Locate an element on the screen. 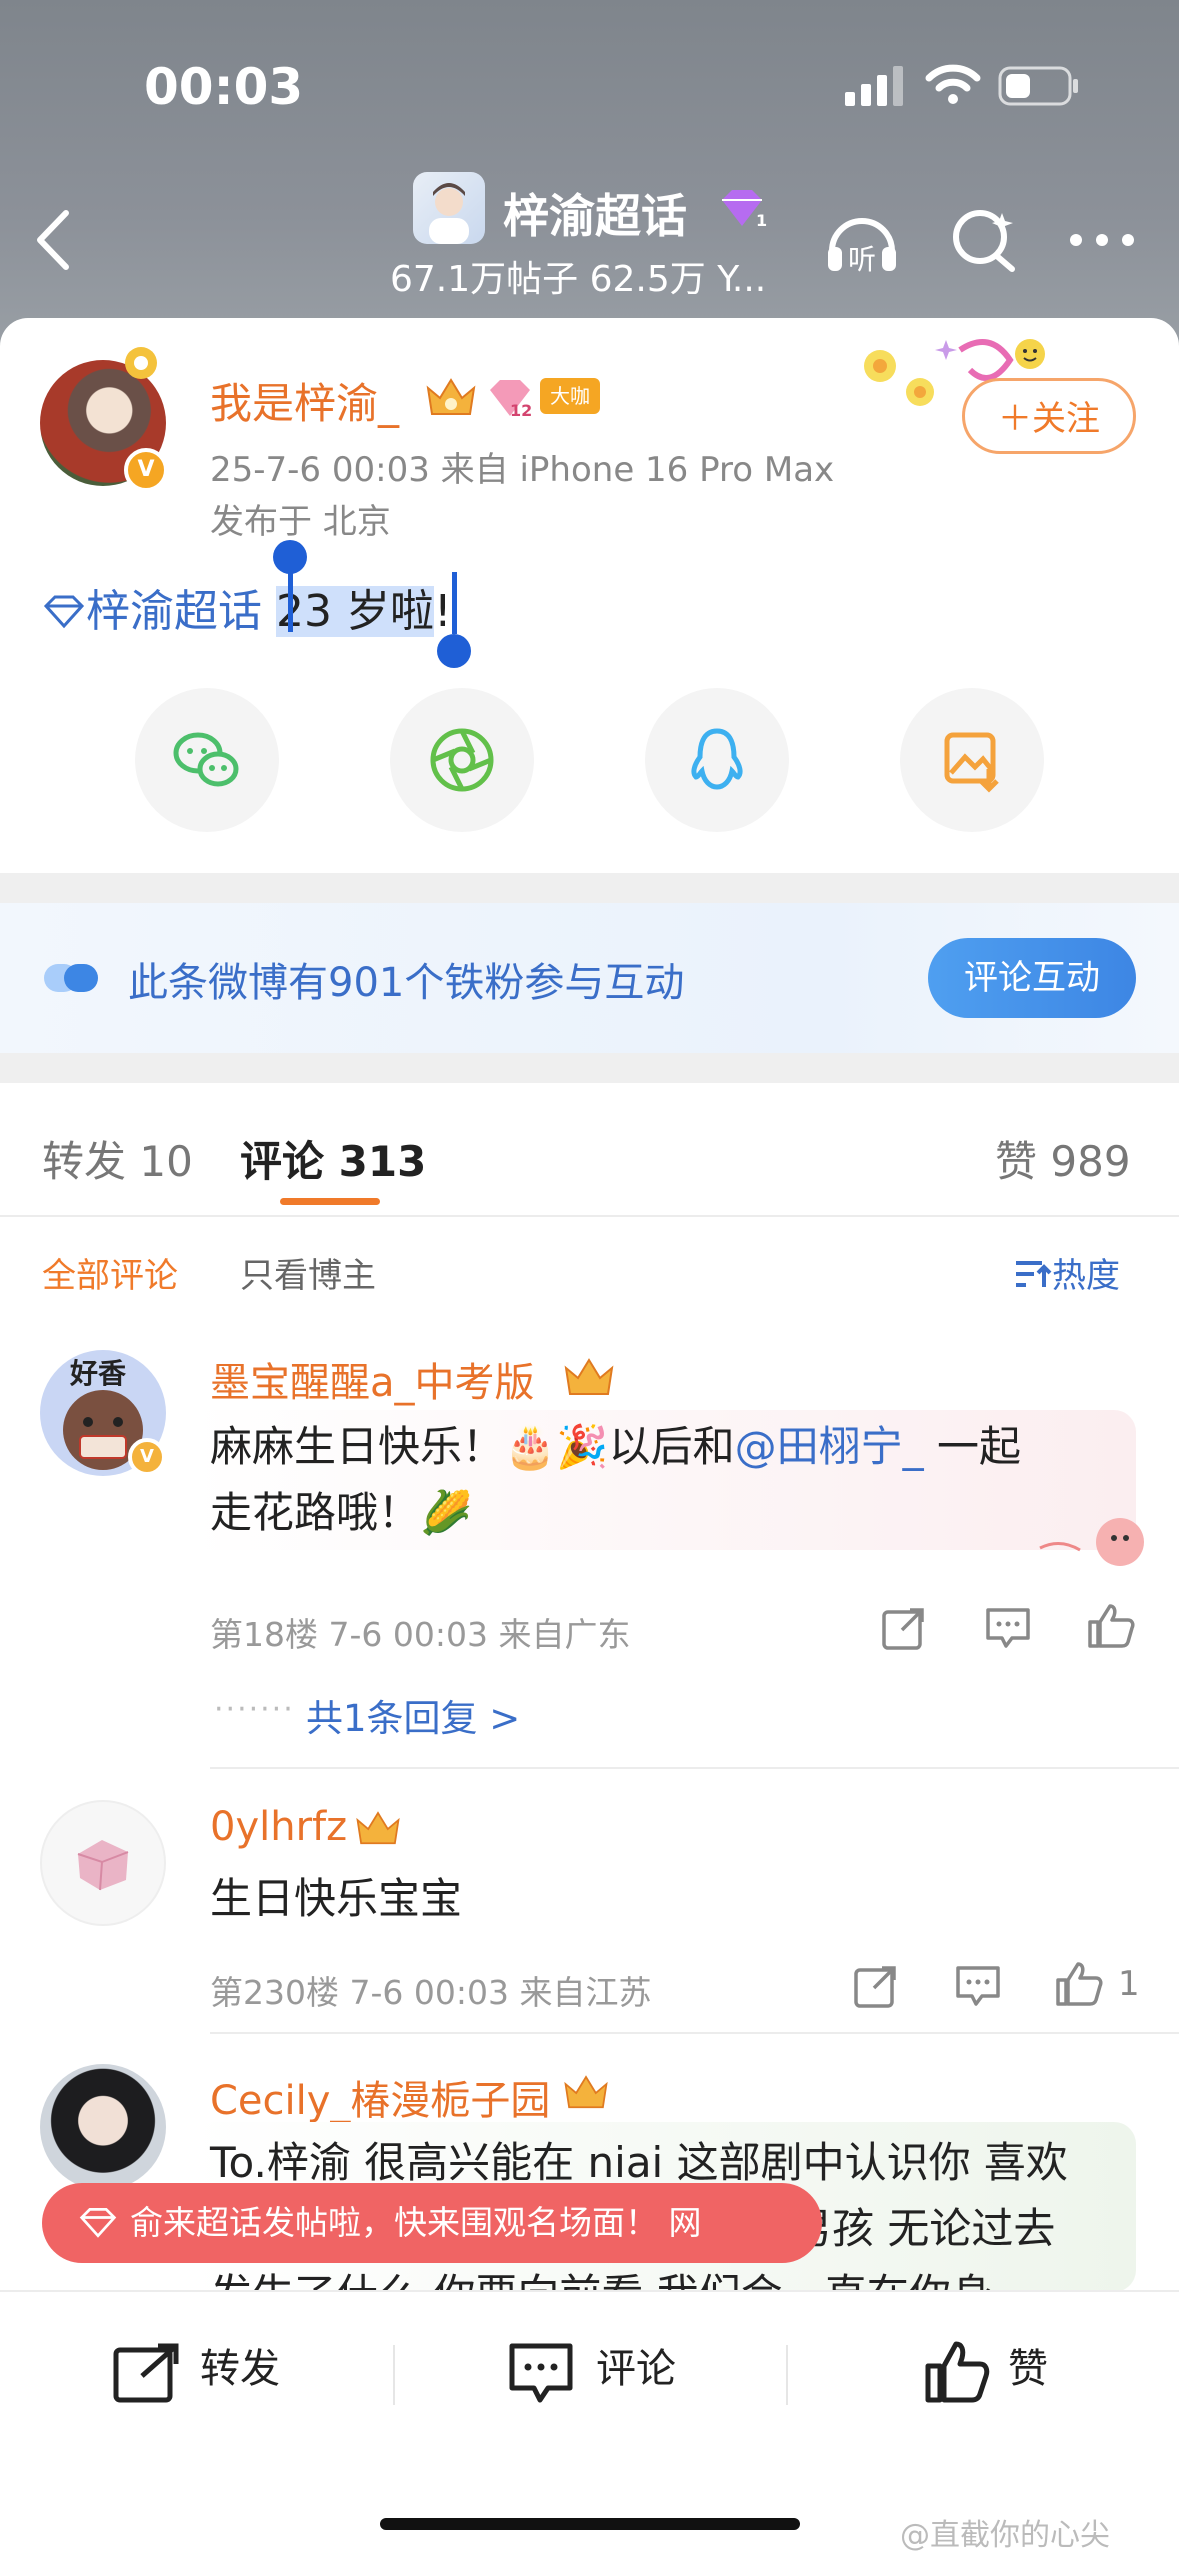 This screenshot has width=1179, height=2558. bottom-bar-separator is located at coordinates (394, 2375).